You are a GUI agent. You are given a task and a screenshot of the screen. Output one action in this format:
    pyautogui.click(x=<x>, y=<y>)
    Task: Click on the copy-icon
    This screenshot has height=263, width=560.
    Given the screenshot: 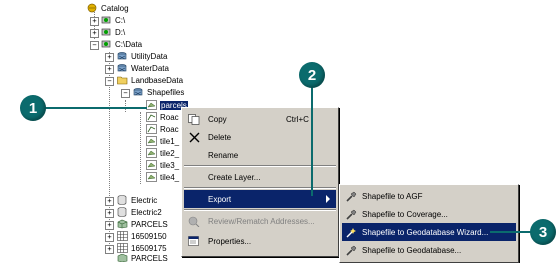 What is the action you would take?
    pyautogui.click(x=194, y=120)
    